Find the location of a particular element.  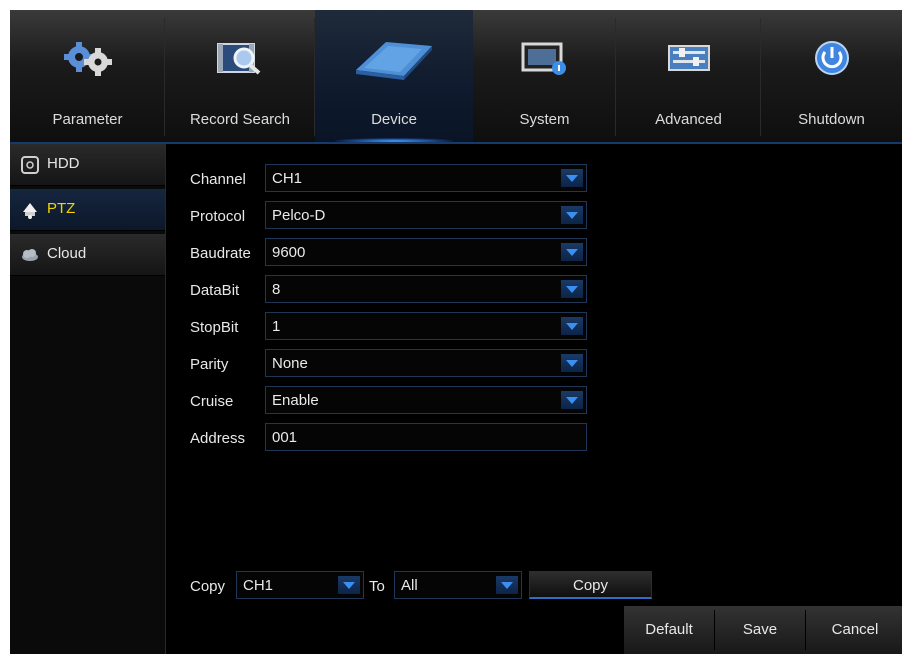

footer-divider is located at coordinates (805, 630).